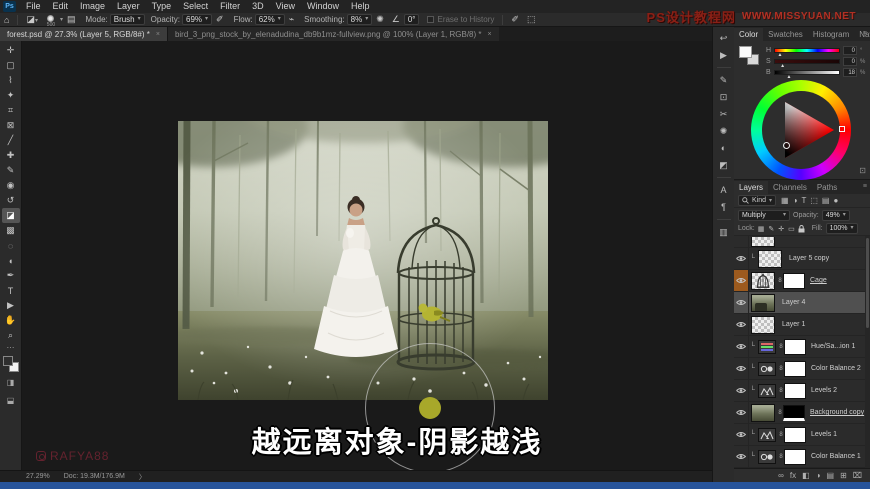  I want to click on color-panel-corner-icon: ⊡, so click(862, 170).